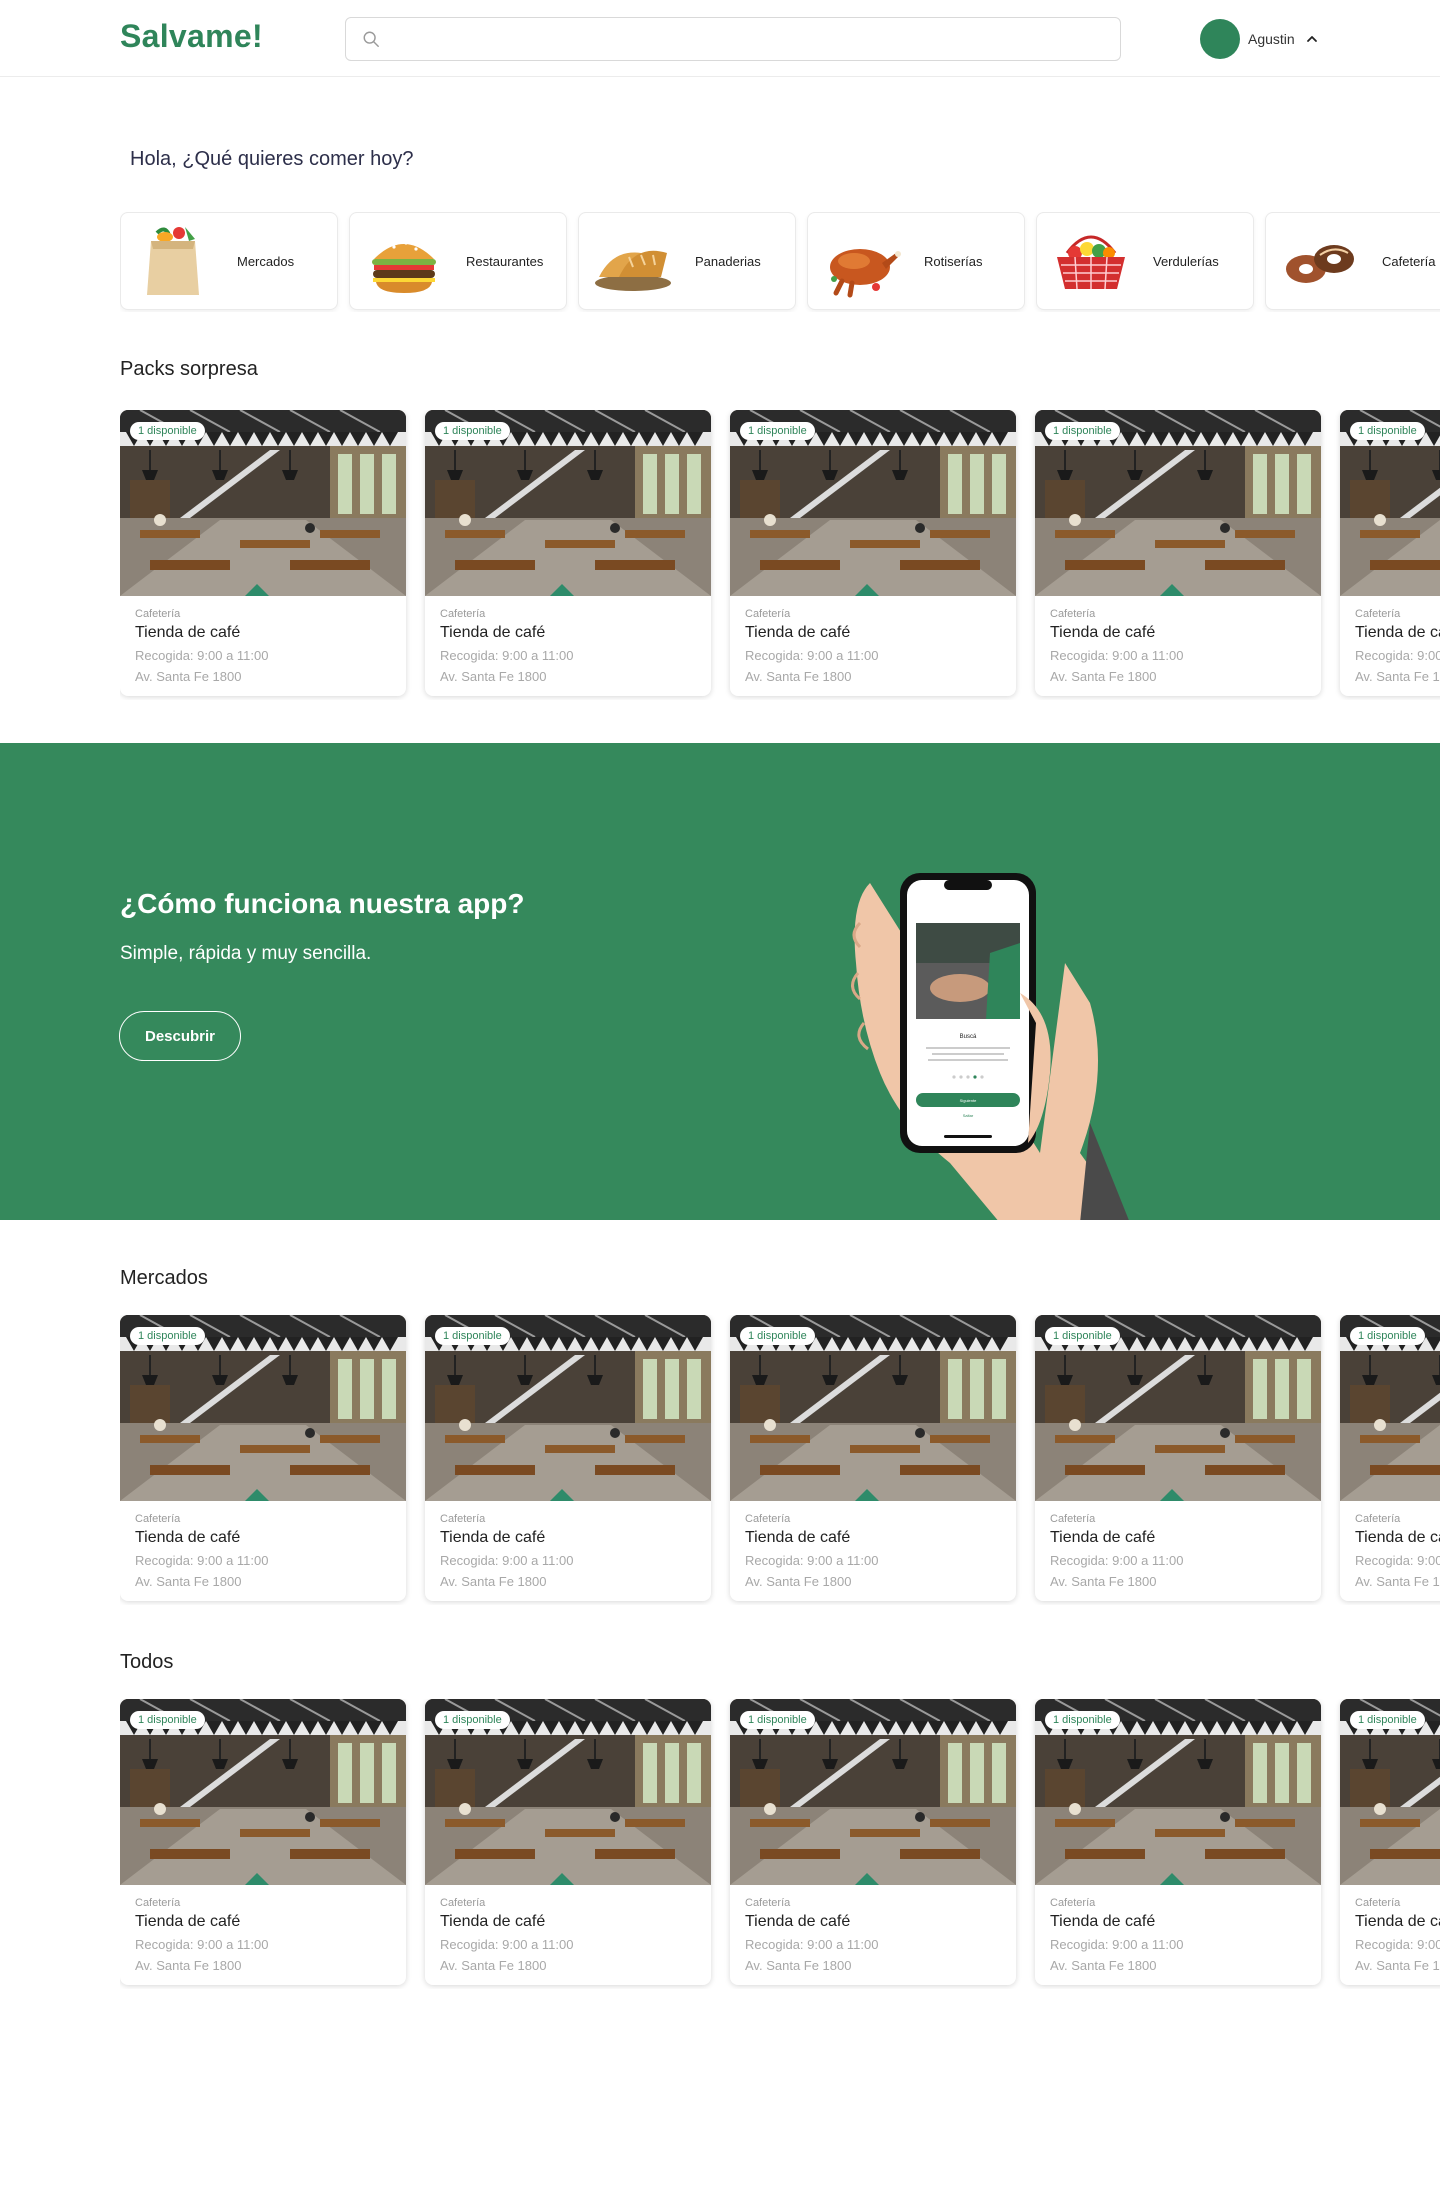 This screenshot has height=2201, width=1440. I want to click on category-label: Verdulerías, so click(1186, 261).